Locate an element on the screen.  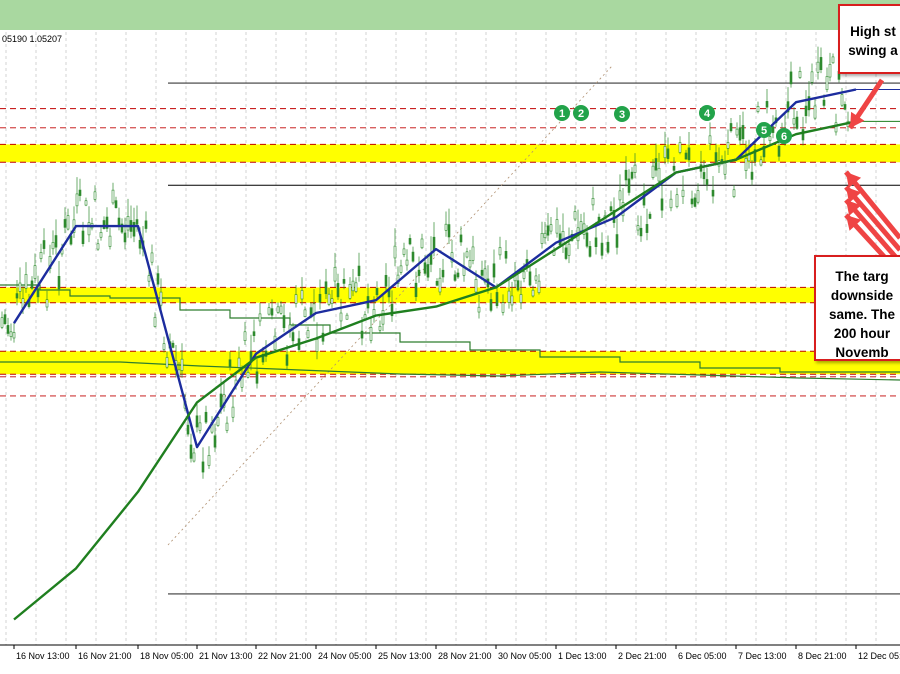
x-tick-label: 25 Nov 13:00 is located at coordinates (405, 656).